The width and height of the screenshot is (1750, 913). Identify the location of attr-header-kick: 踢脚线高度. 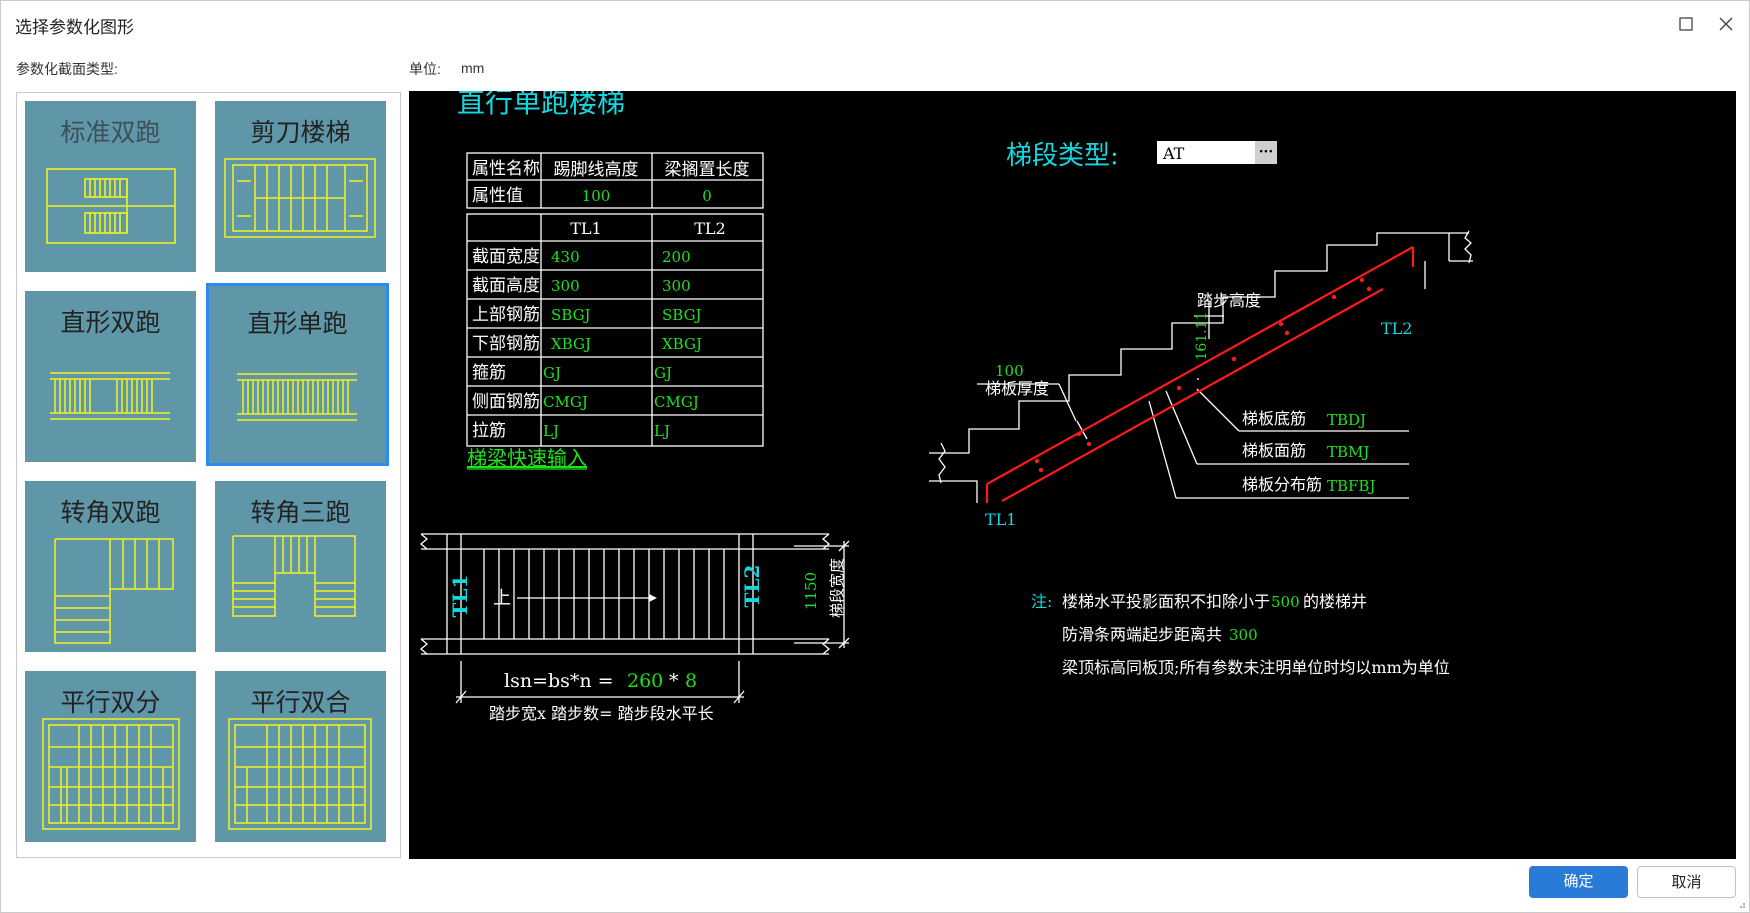
(596, 170).